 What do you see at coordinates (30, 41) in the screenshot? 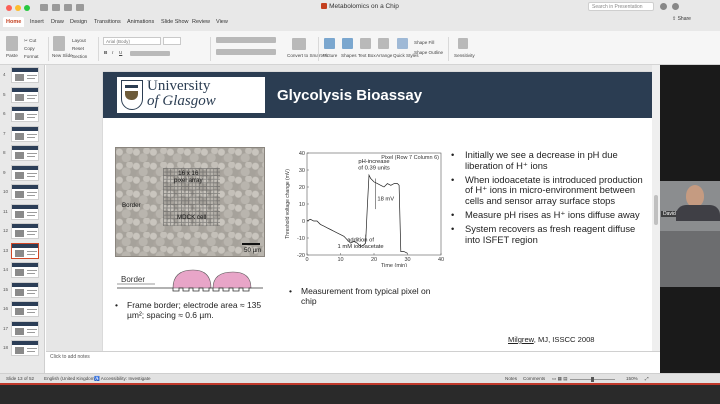
I see `cut-button: ✂ Cut` at bounding box center [30, 41].